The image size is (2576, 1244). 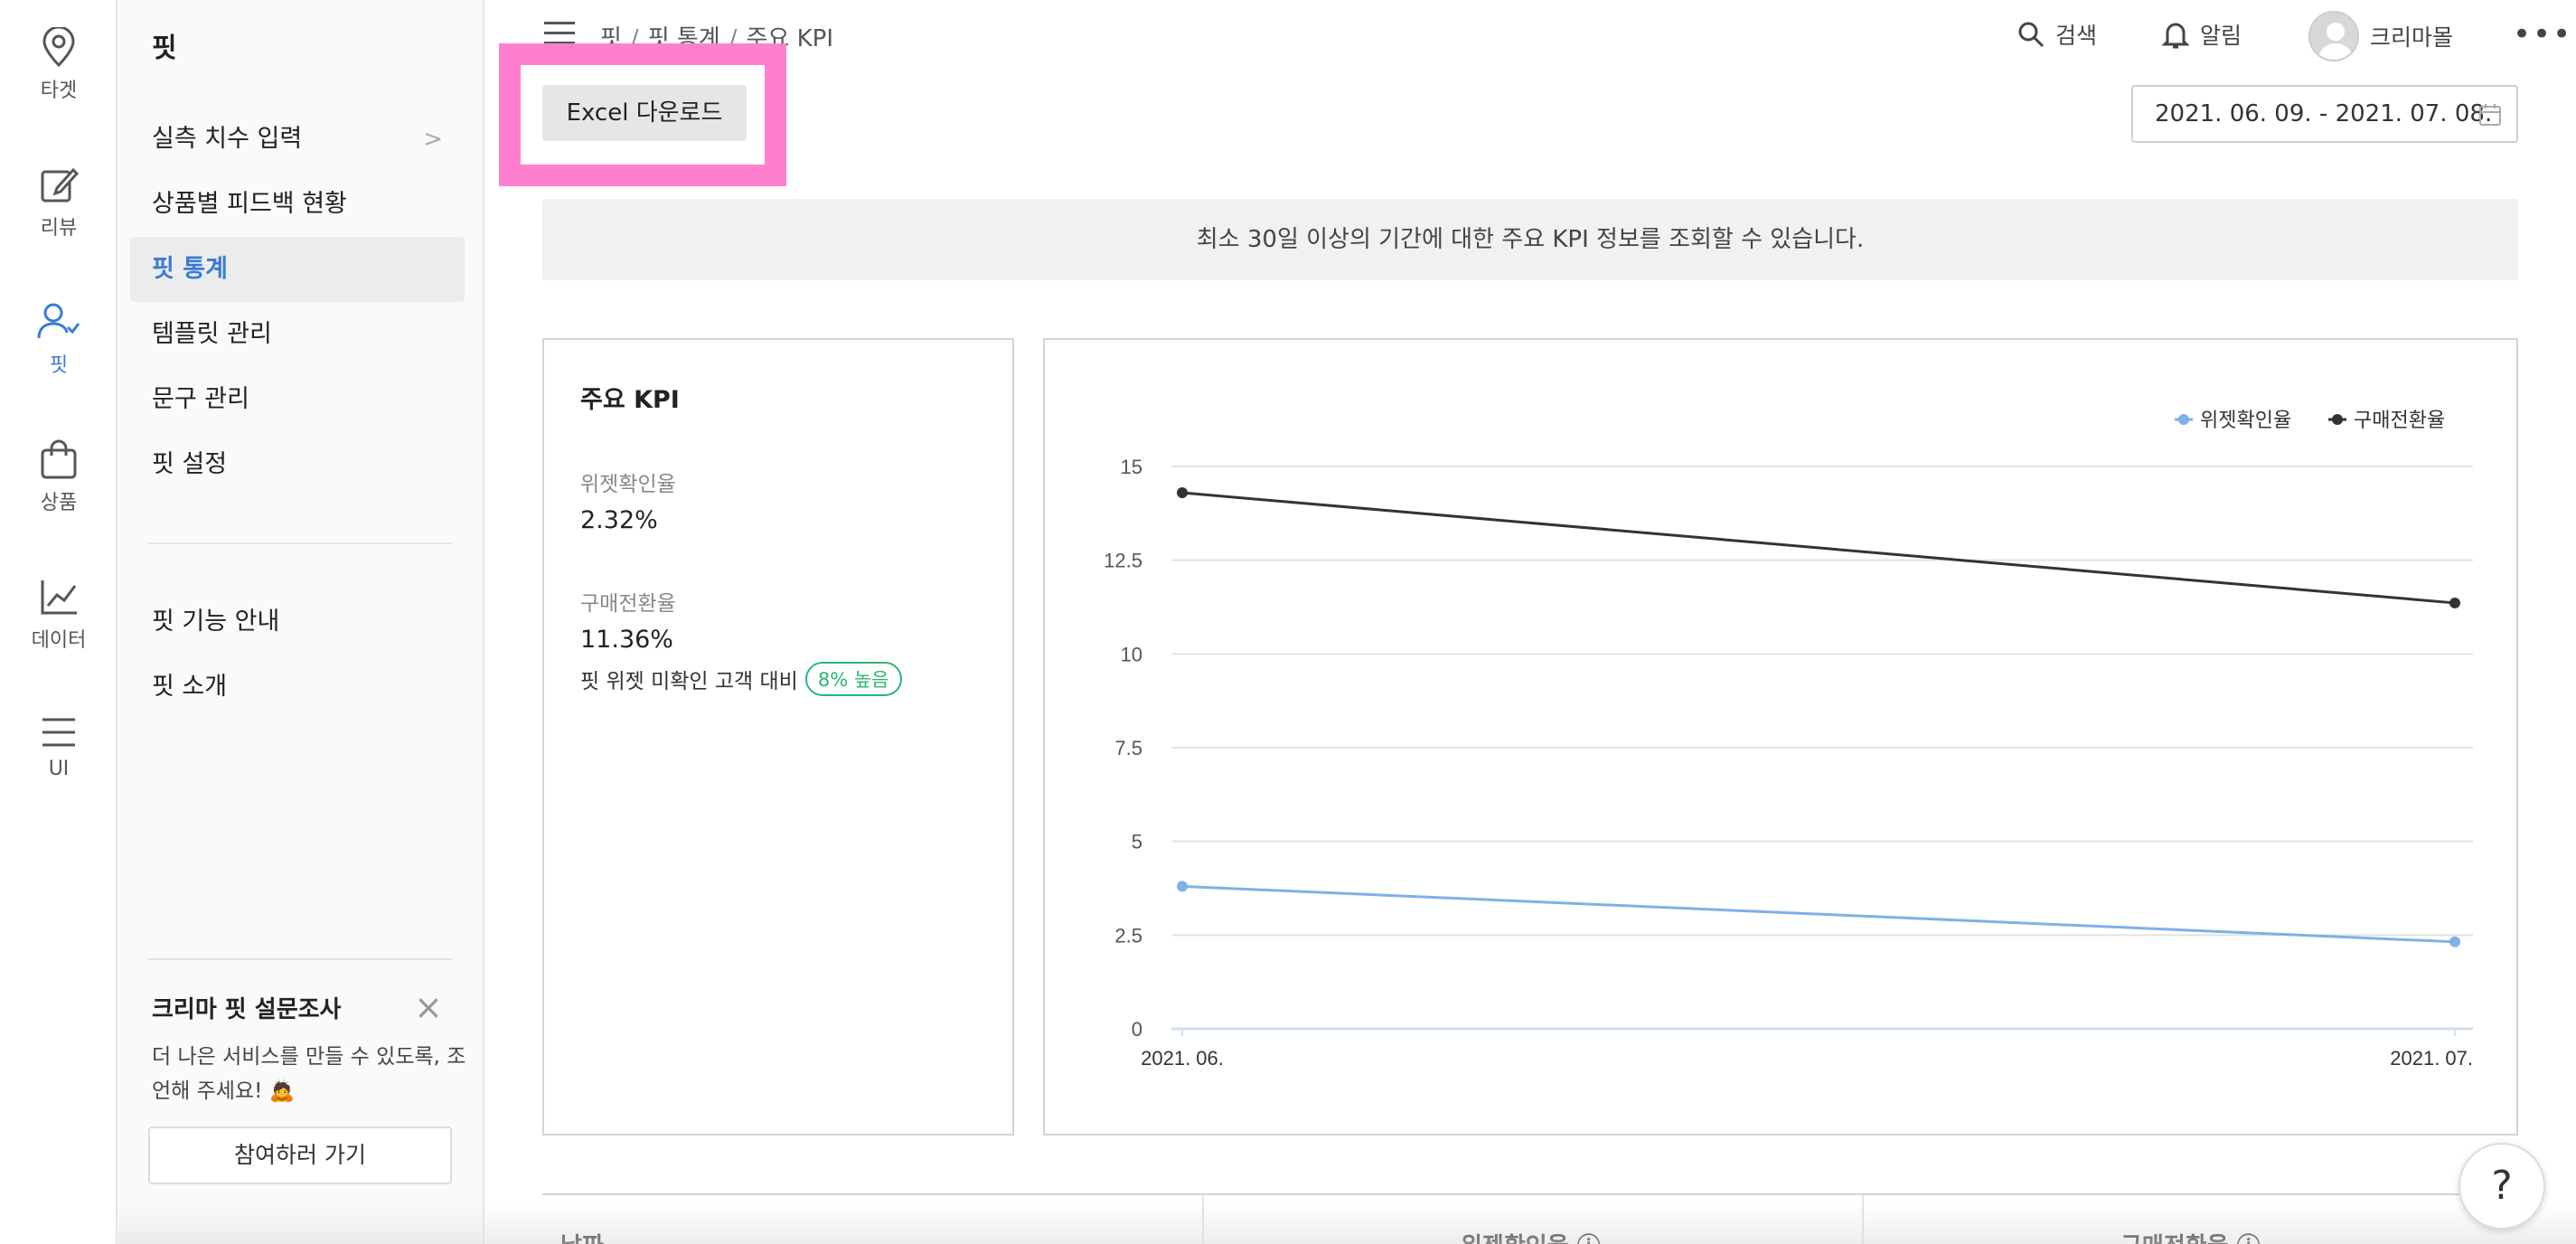 I want to click on nav-item-template: 템플릿 관리, so click(x=297, y=335).